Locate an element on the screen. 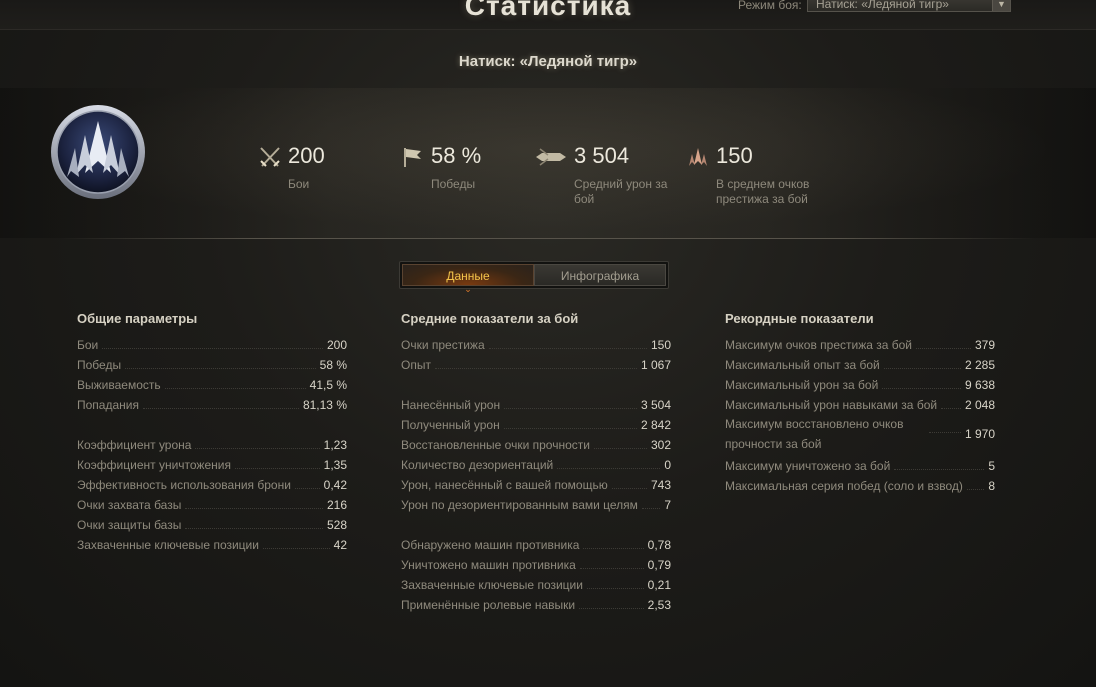  stat-row: Очки защиты базы 528 is located at coordinates (212, 522).